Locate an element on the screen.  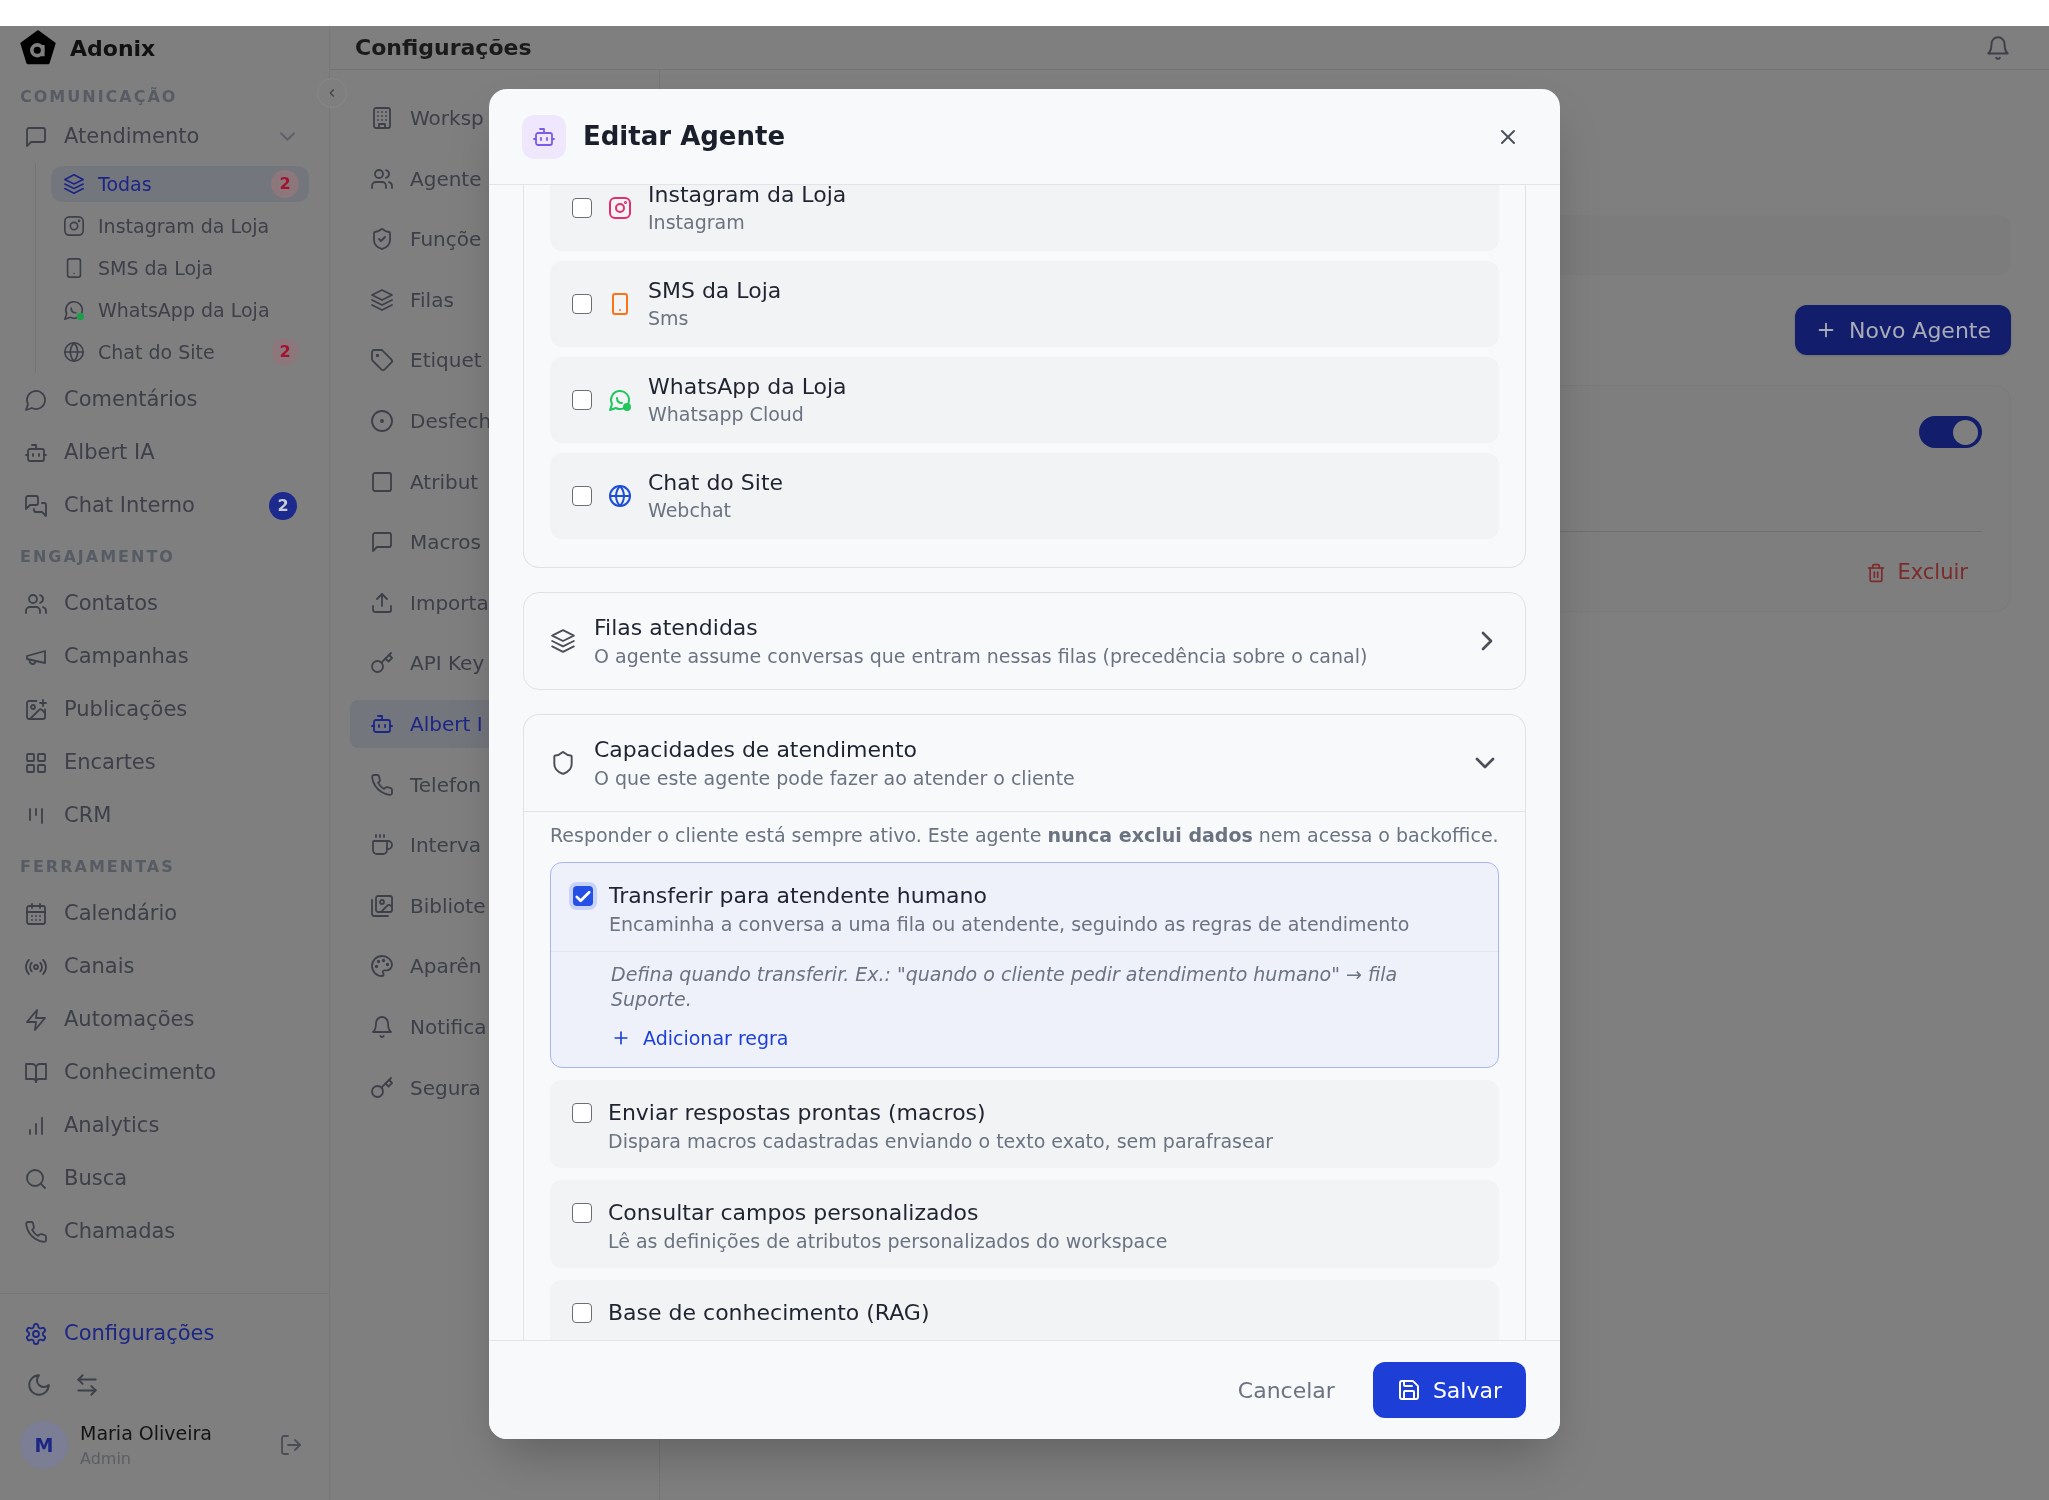
section-title: Filas atendidas is located at coordinates (676, 628).